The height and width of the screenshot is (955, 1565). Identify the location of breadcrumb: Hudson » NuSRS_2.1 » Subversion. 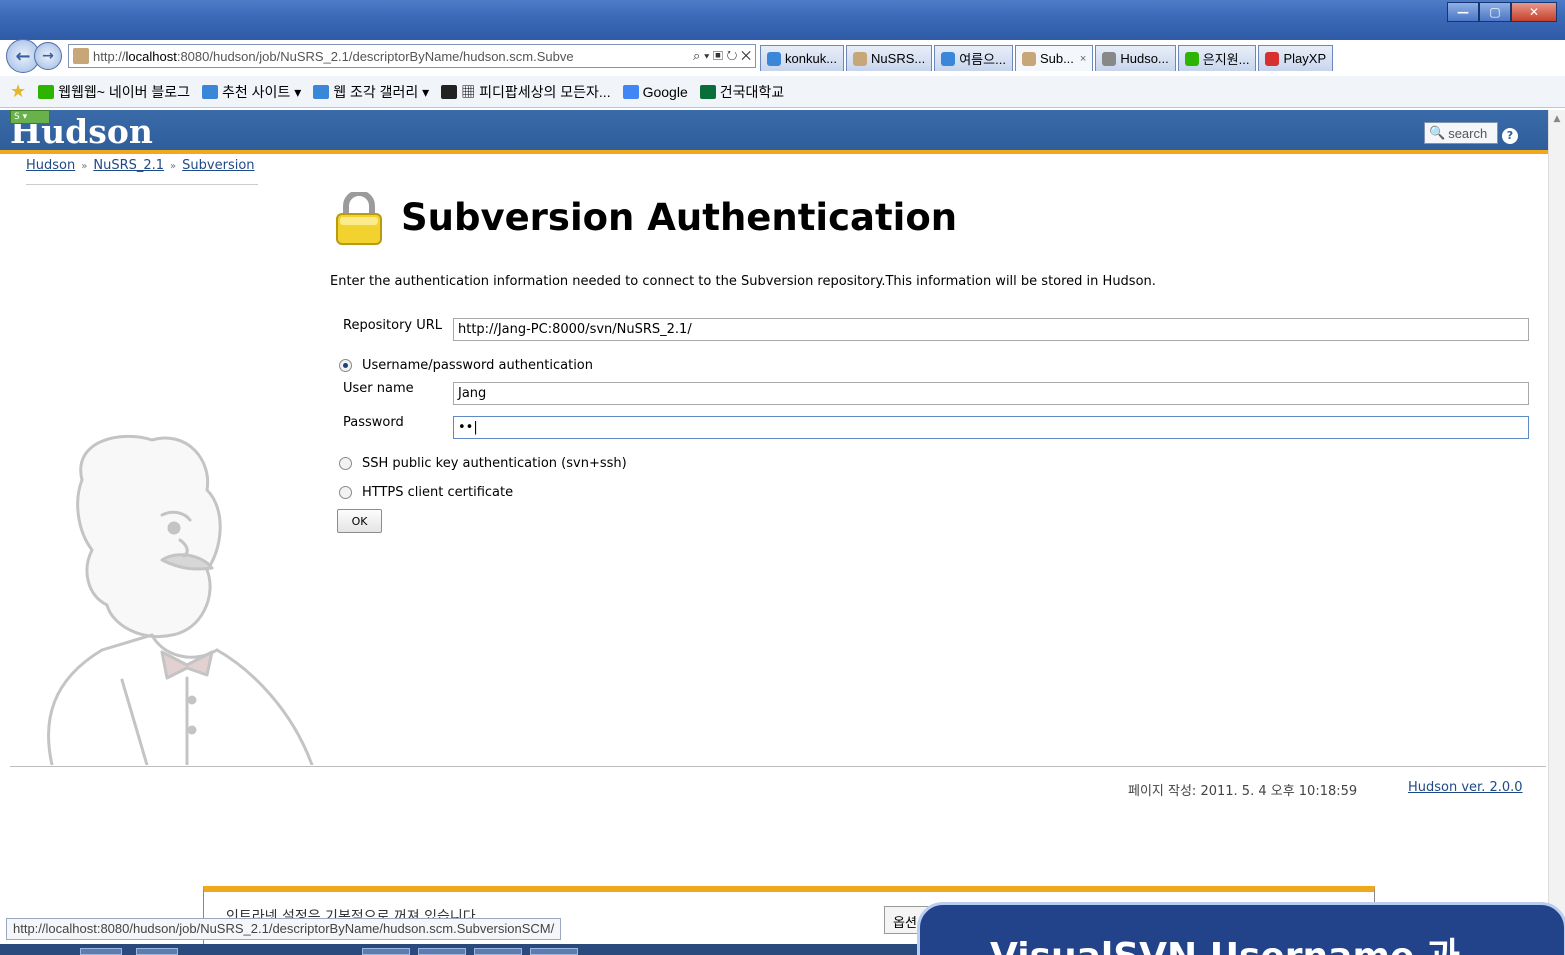
(140, 167).